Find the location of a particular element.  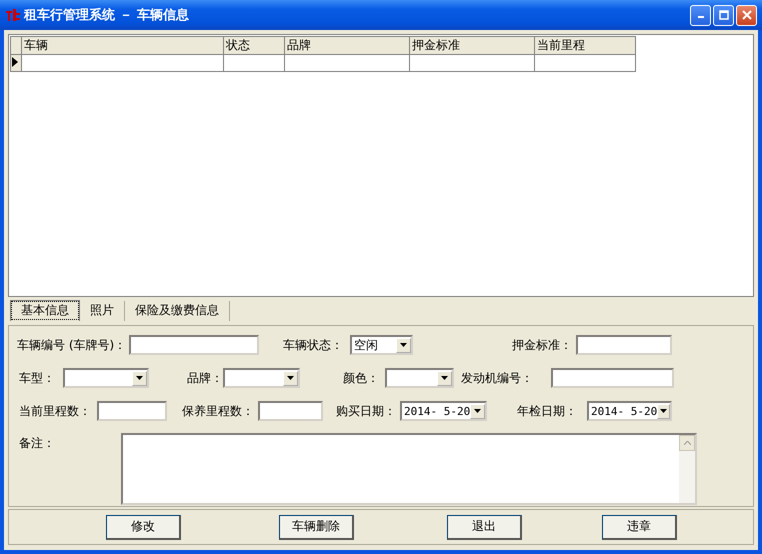

close-icon is located at coordinates (747, 15).